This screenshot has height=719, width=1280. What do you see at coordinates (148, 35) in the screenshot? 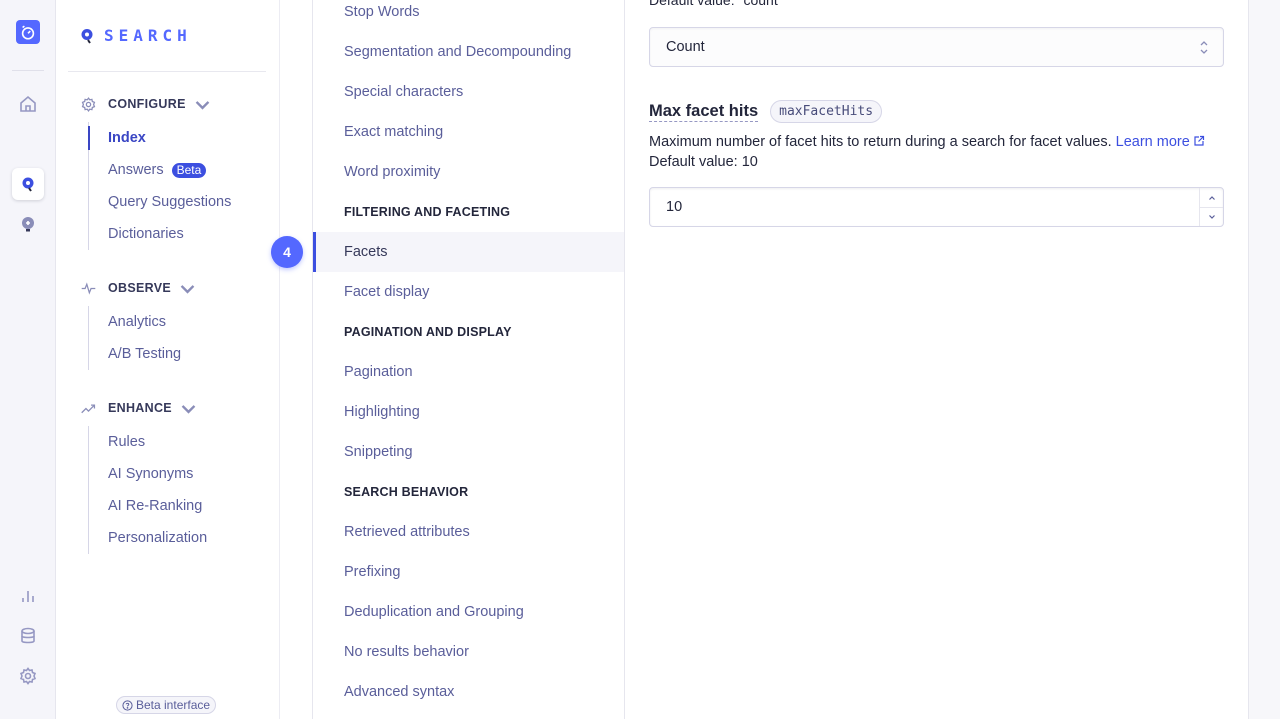
I see `brand-title: SEARCH` at bounding box center [148, 35].